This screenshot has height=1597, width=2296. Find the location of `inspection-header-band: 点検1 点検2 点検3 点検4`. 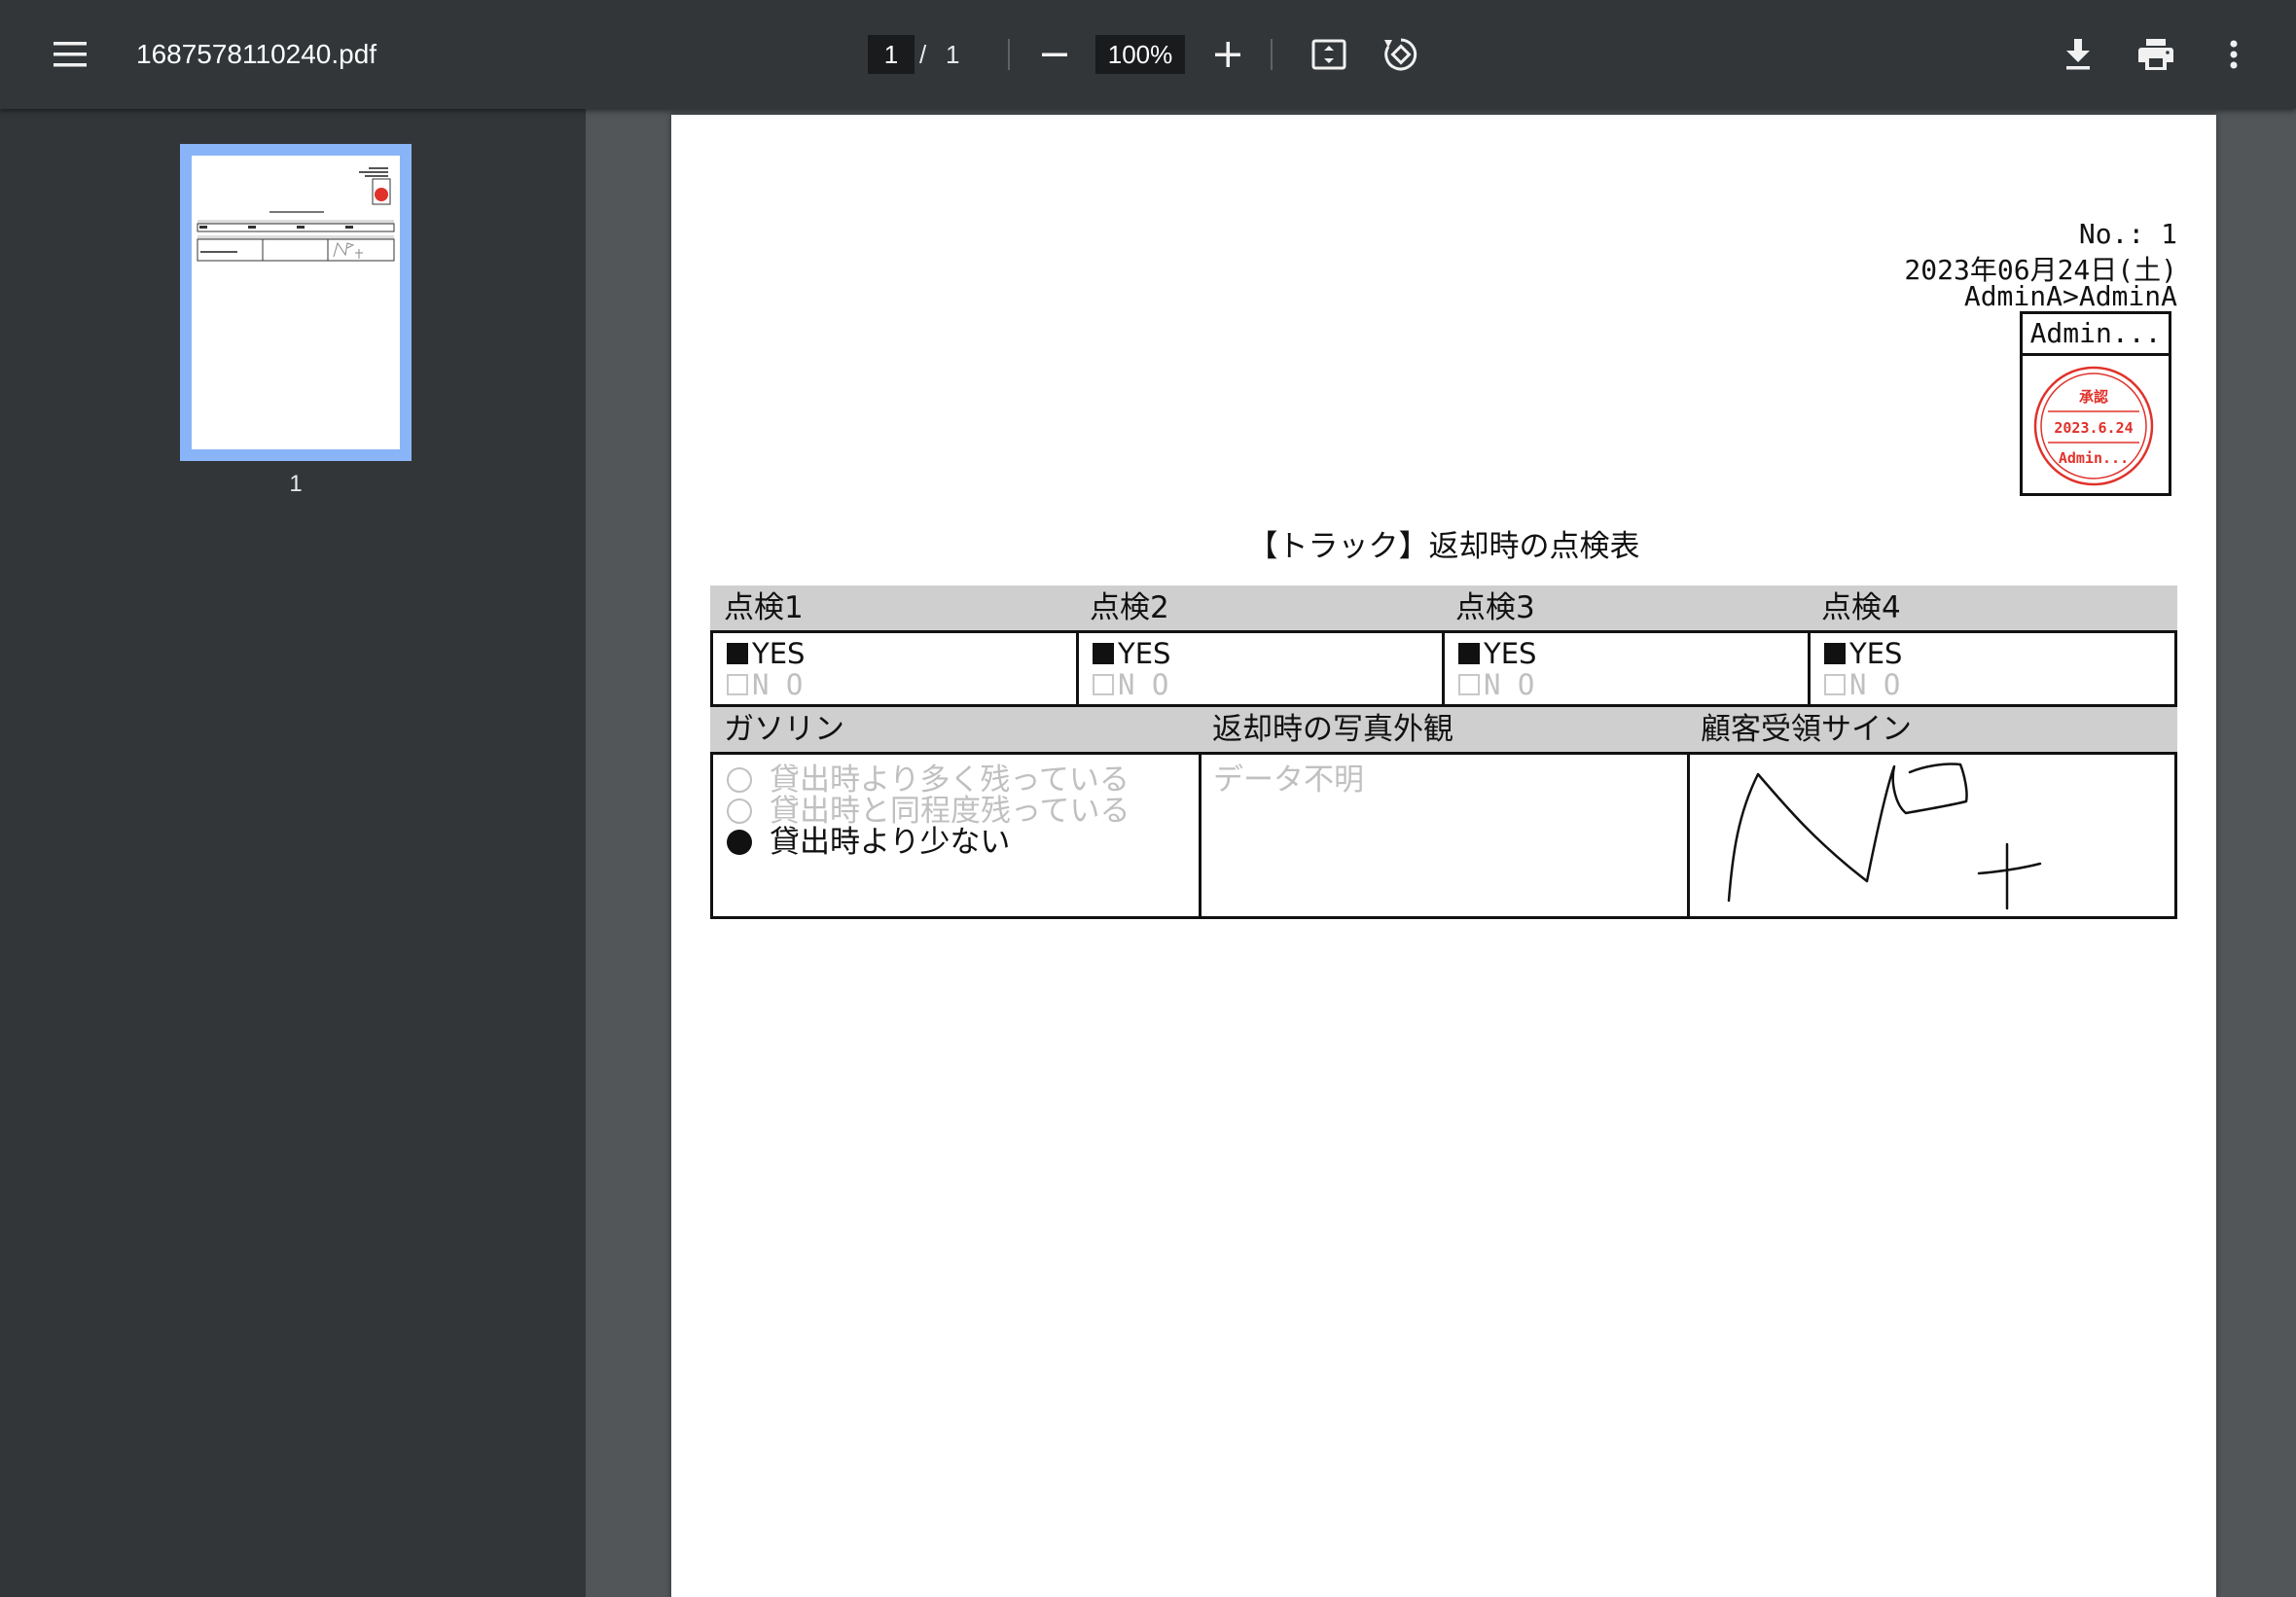

inspection-header-band: 点検1 点検2 点検3 点検4 is located at coordinates (1443, 608).